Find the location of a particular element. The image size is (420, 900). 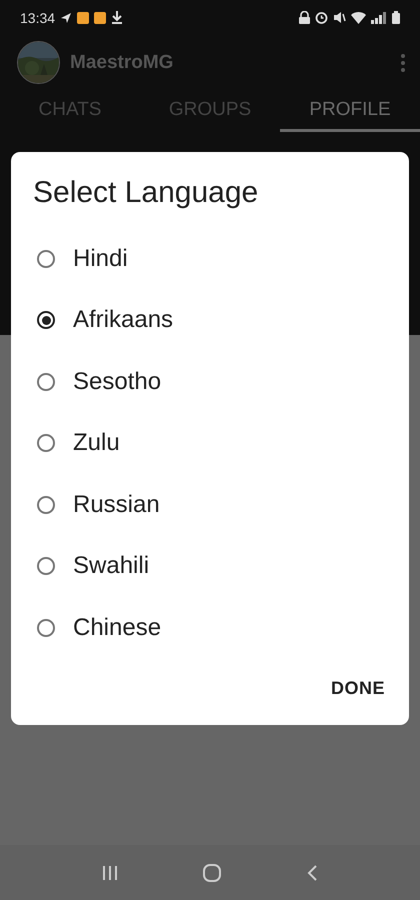

language-option: Russian is located at coordinates (116, 504).